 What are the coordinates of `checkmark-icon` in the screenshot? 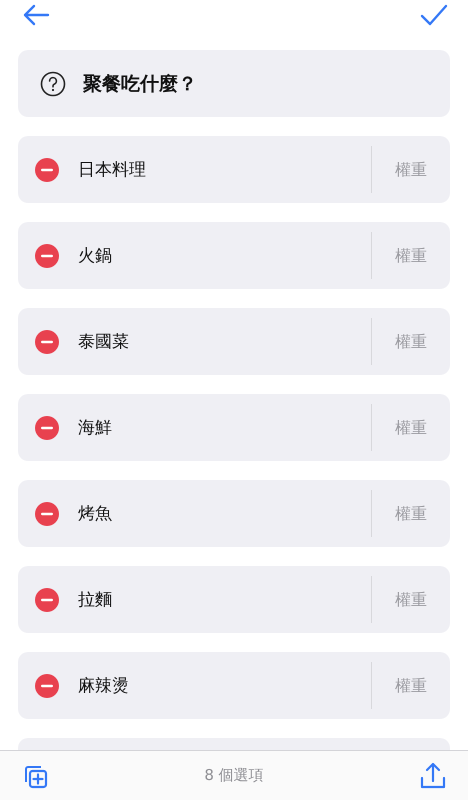 It's located at (434, 15).